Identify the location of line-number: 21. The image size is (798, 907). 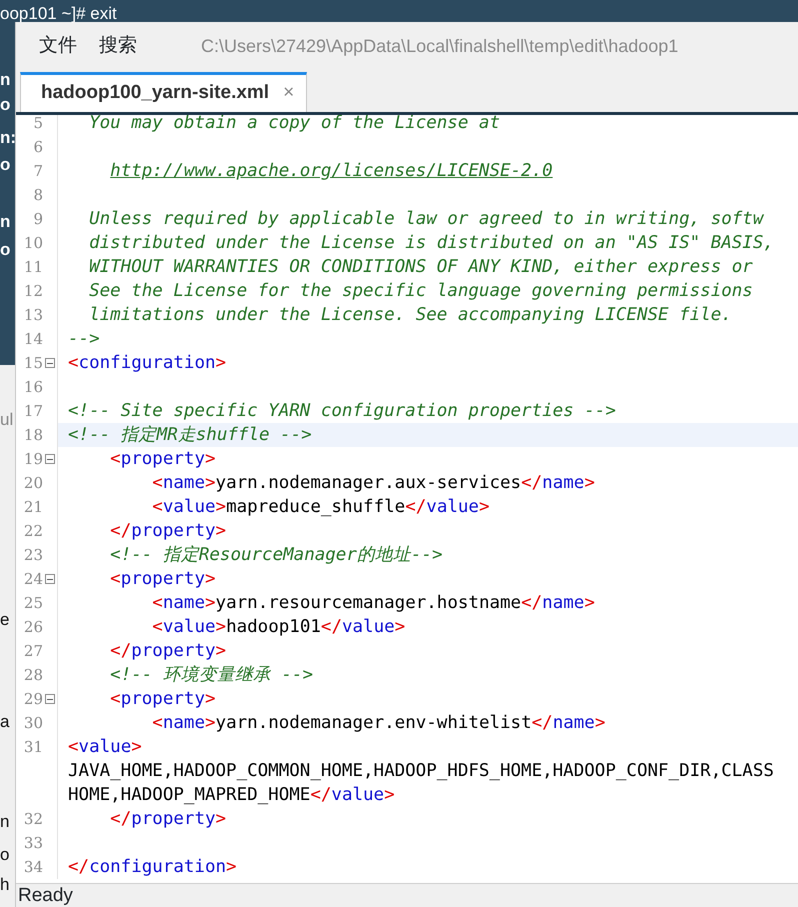
(32, 507).